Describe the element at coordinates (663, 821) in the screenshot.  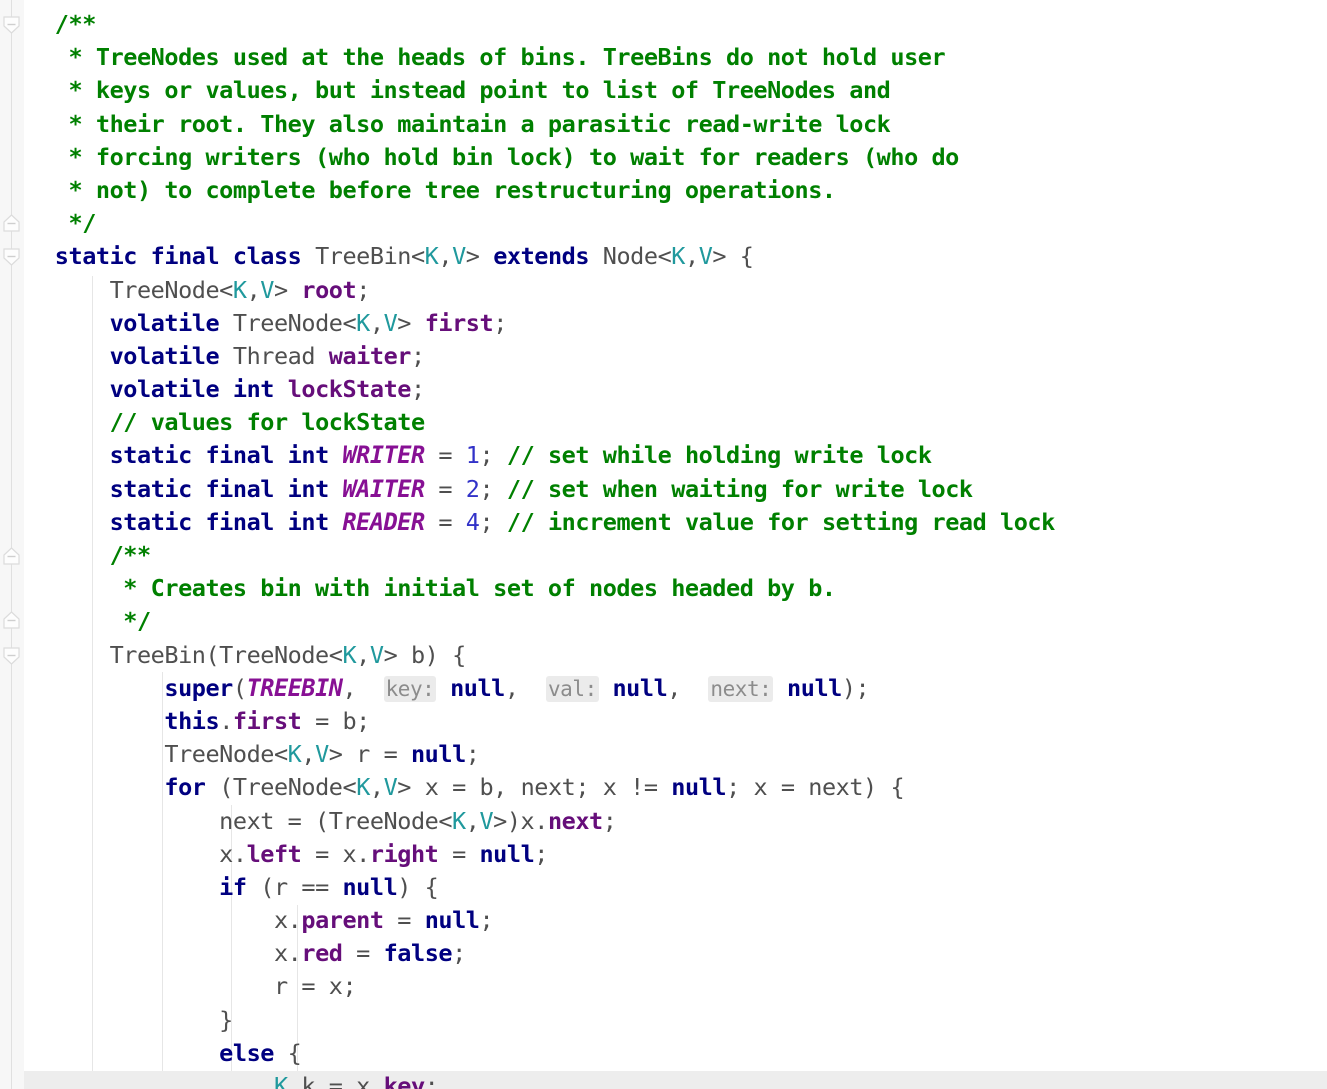
I see `code-line: next = (TreeNode<K,V>)x.next;` at that location.